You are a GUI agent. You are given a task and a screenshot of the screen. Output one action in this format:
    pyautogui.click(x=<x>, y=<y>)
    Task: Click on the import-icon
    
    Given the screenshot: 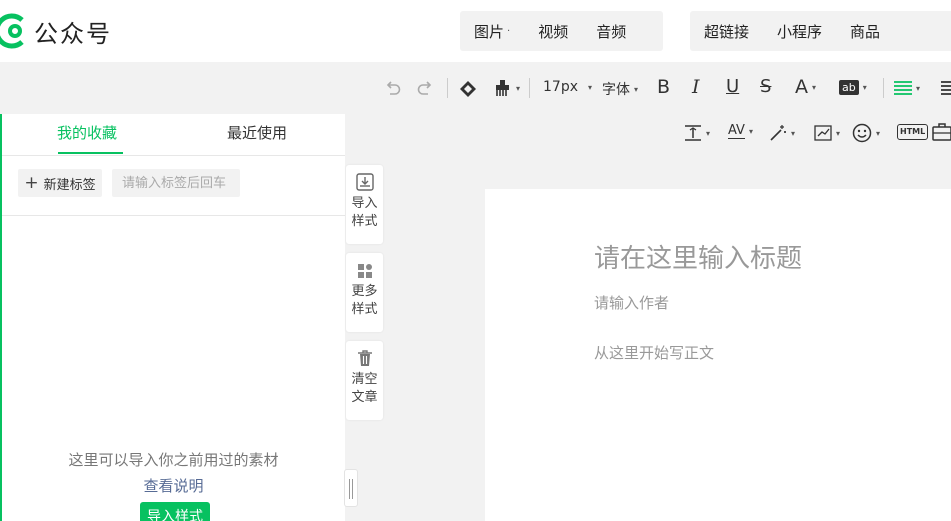 What is the action you would take?
    pyautogui.click(x=364, y=182)
    